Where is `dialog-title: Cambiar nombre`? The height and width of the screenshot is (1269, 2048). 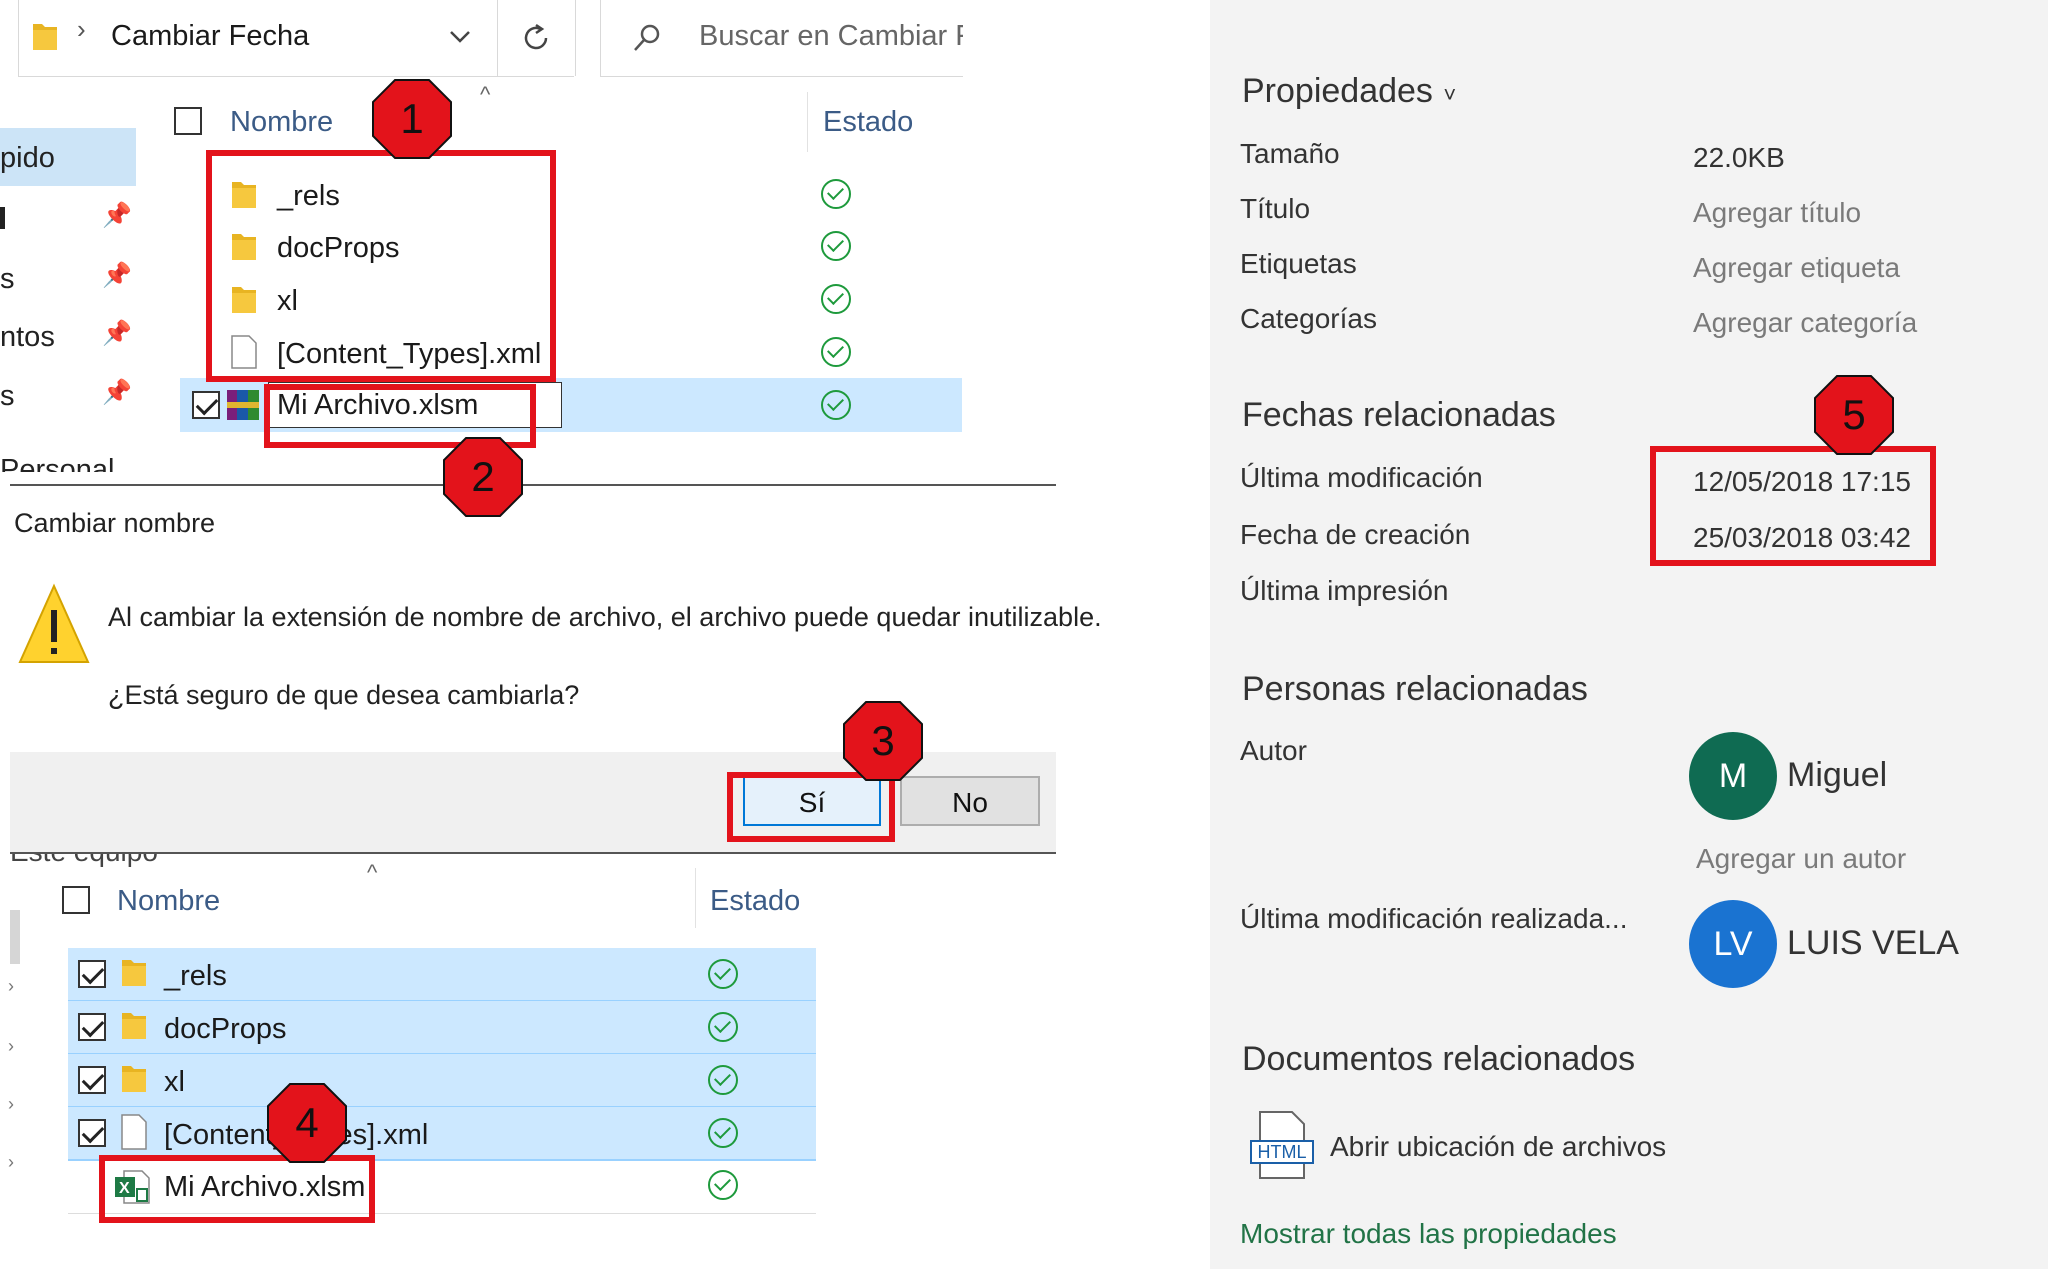 dialog-title: Cambiar nombre is located at coordinates (115, 523).